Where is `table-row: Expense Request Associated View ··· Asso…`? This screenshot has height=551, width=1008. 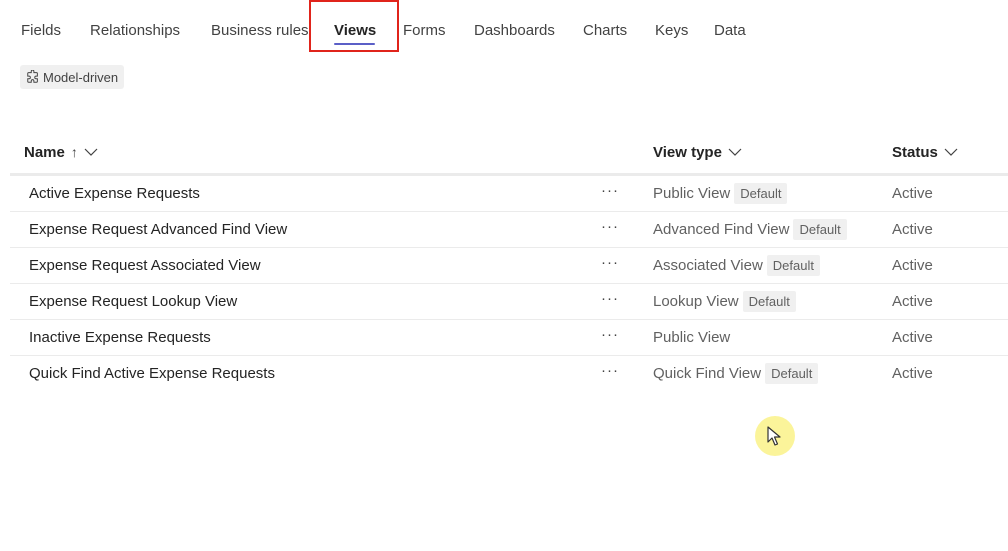 table-row: Expense Request Associated View ··· Asso… is located at coordinates (509, 266).